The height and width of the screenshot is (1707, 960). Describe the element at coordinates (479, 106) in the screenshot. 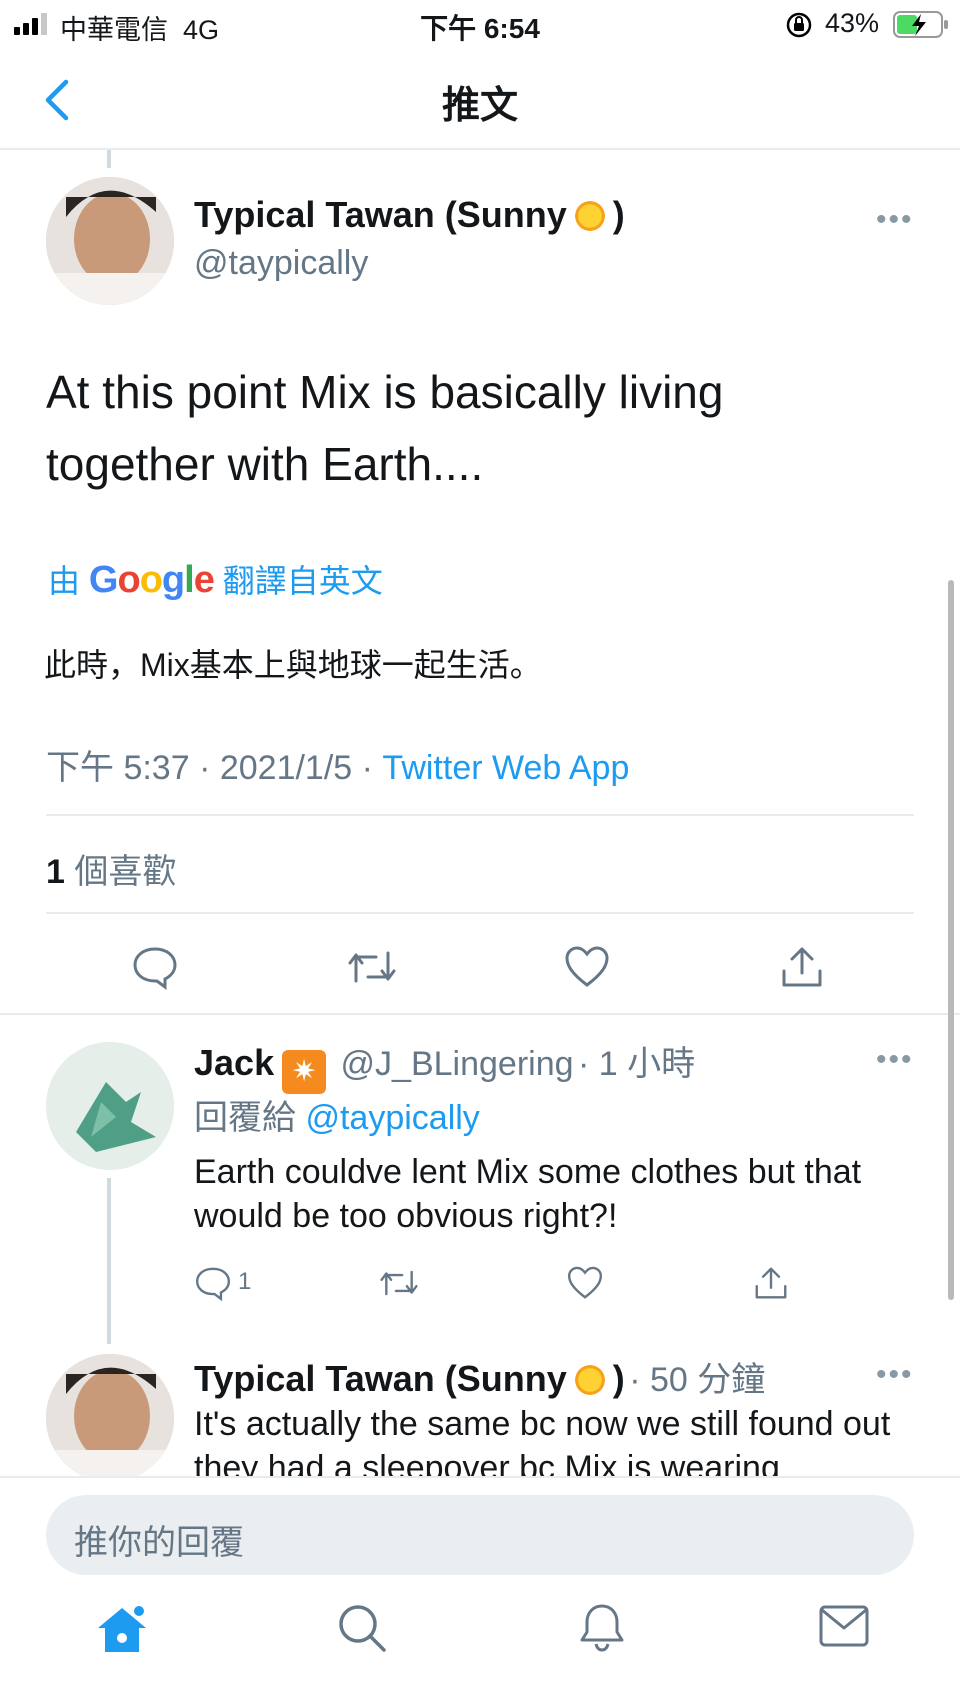

I see `page-title: 推文` at that location.